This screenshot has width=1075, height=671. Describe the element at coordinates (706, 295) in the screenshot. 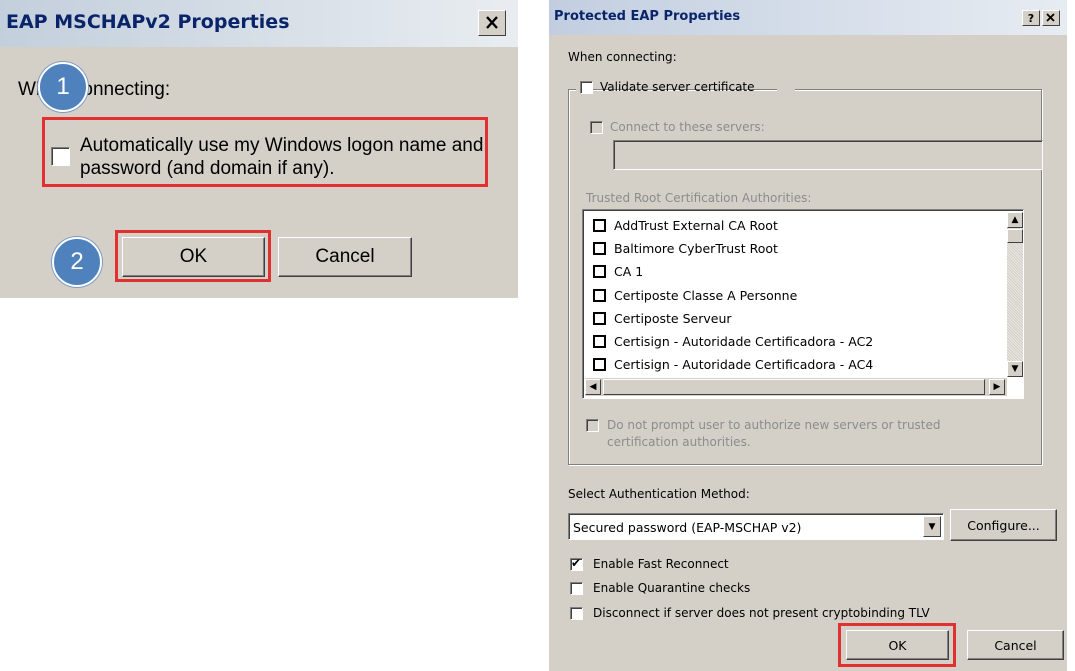

I see `ca-name: Certiposte Classe A Personne` at that location.